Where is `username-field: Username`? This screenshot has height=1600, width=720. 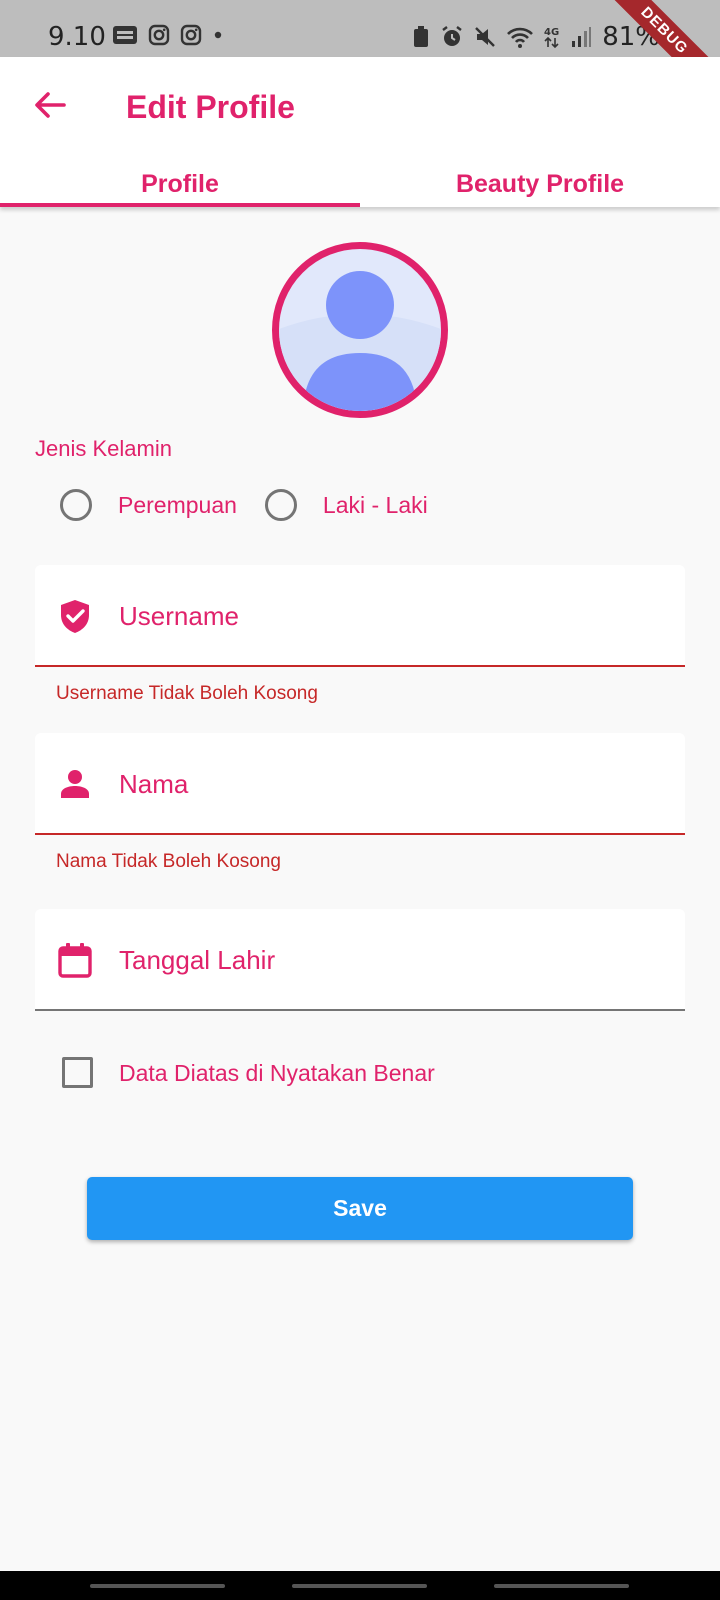
username-field: Username is located at coordinates (360, 616).